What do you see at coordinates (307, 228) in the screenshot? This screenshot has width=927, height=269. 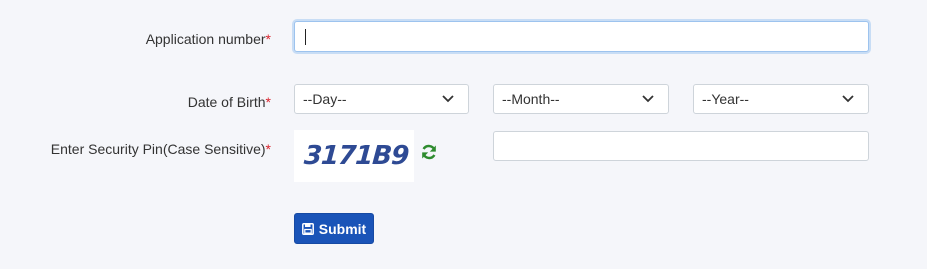 I see `save-icon` at bounding box center [307, 228].